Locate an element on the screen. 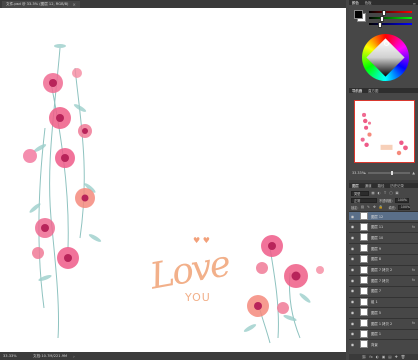 This screenshot has height=360, width=418. add-mask-icon: ▣ is located at coordinates (383, 357).